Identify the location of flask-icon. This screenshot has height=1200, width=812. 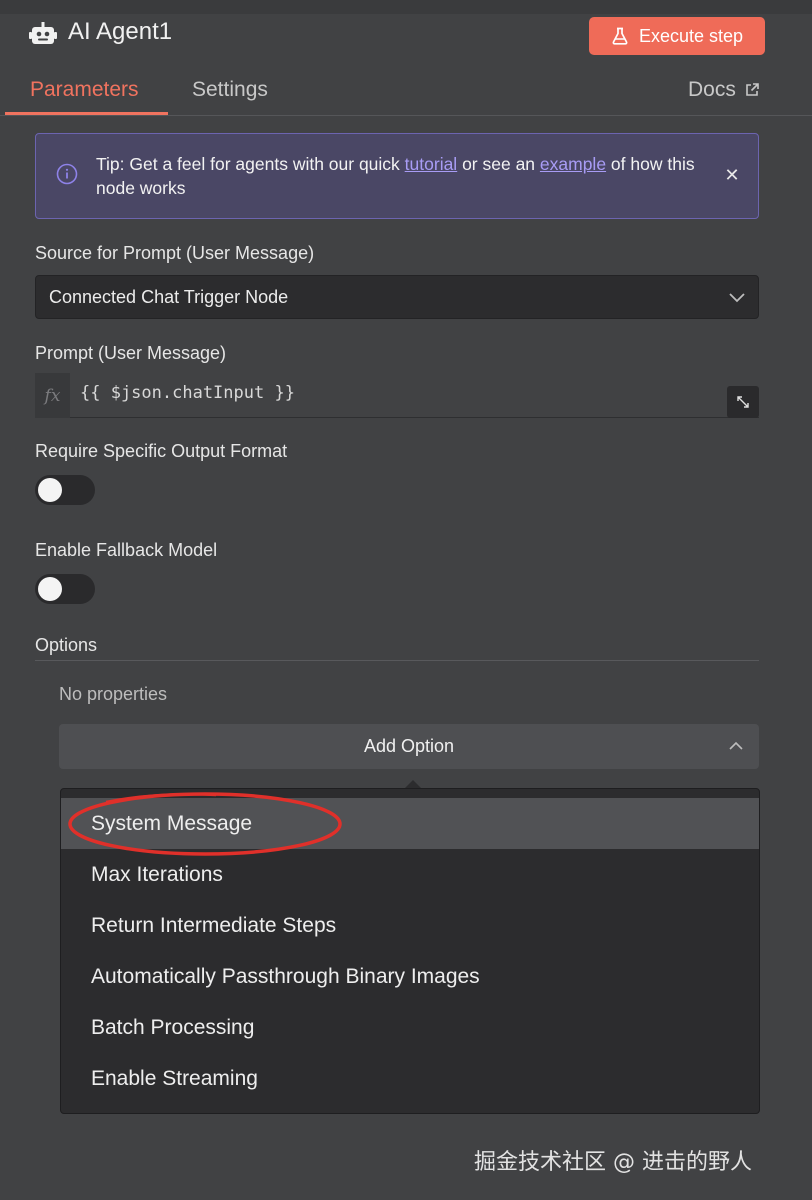
(620, 36).